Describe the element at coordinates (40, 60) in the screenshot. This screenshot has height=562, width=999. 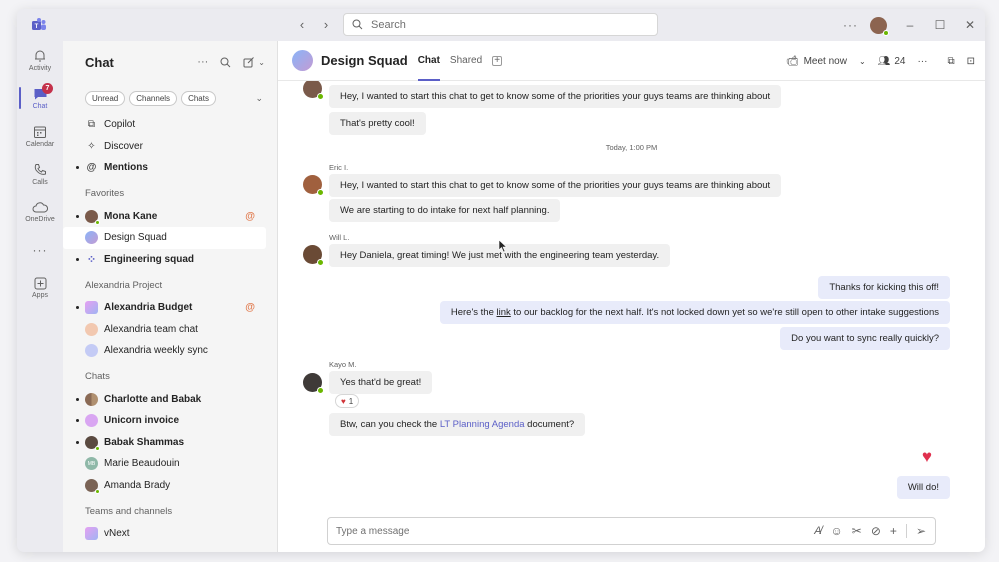
I see `rail-activity: Activity` at that location.